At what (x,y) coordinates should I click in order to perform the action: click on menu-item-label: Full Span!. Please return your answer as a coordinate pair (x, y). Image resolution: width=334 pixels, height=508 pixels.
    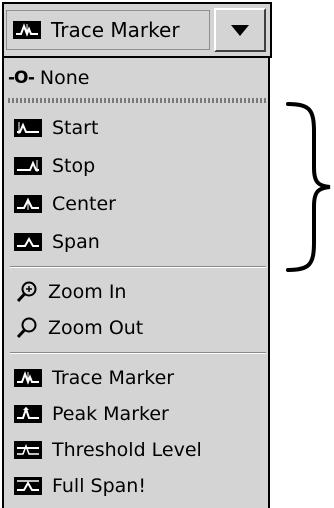
    Looking at the image, I should click on (99, 486).